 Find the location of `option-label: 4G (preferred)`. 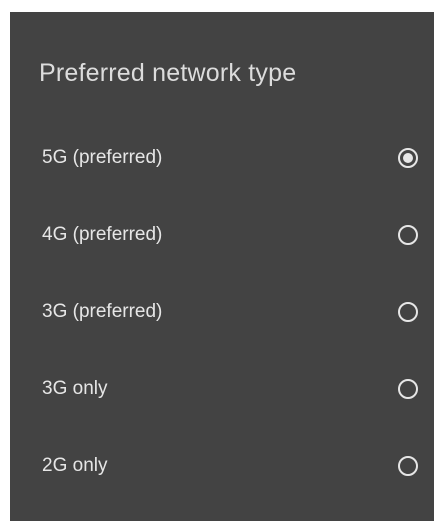

option-label: 4G (preferred) is located at coordinates (102, 234).